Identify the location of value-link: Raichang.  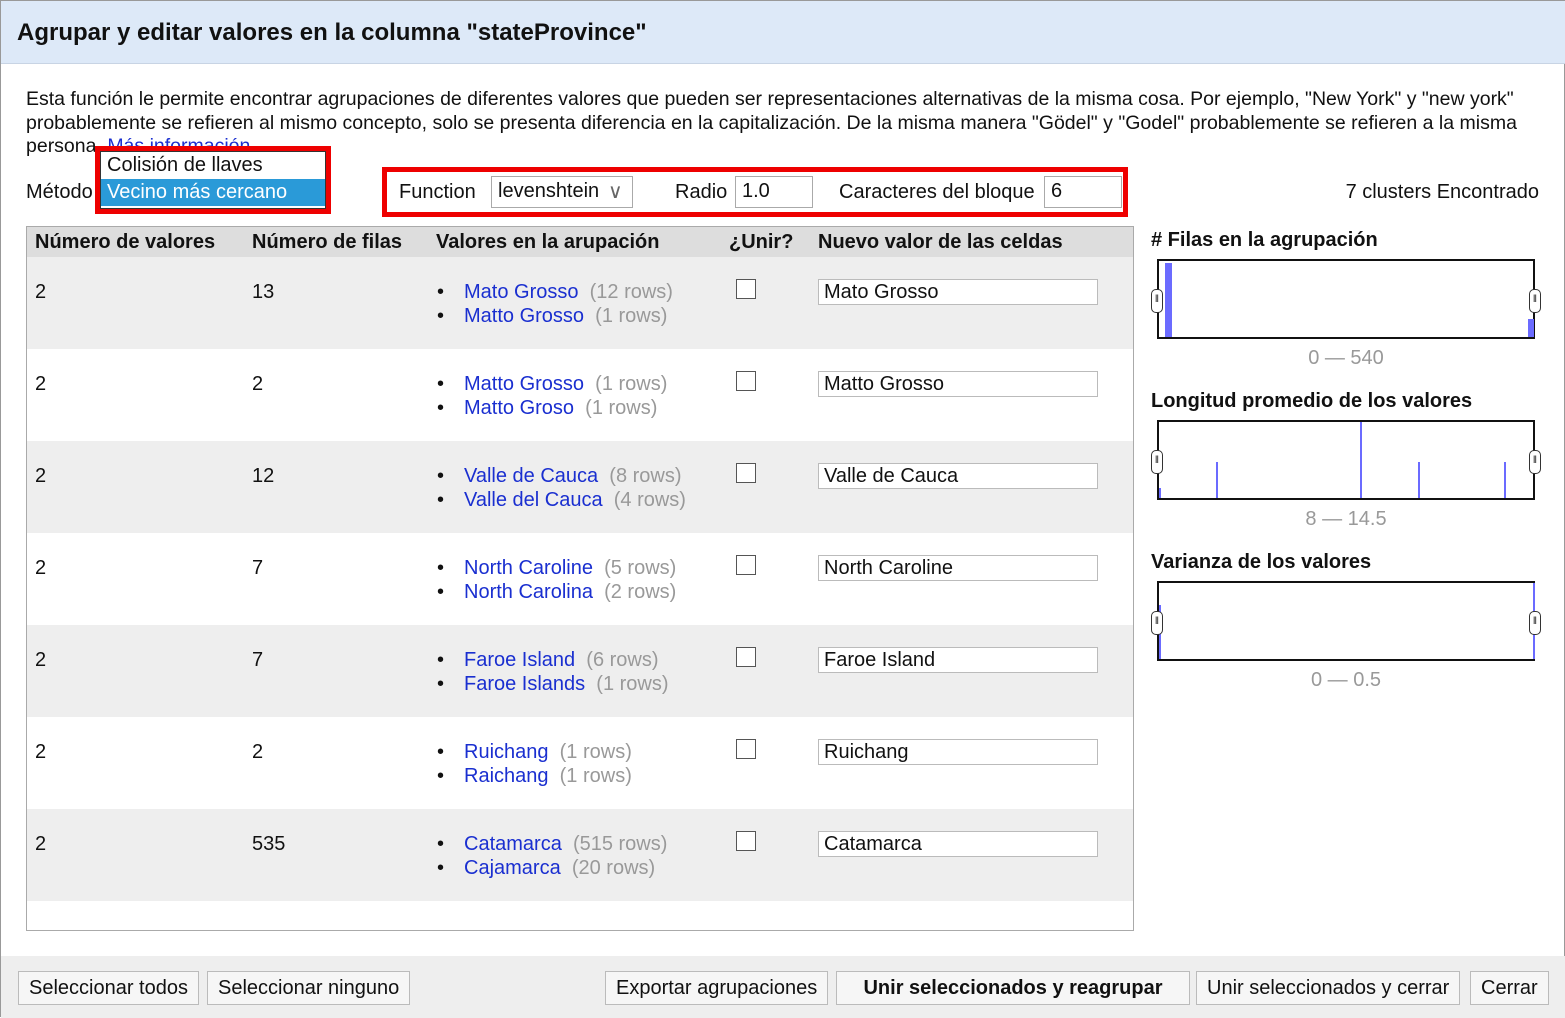
(506, 776).